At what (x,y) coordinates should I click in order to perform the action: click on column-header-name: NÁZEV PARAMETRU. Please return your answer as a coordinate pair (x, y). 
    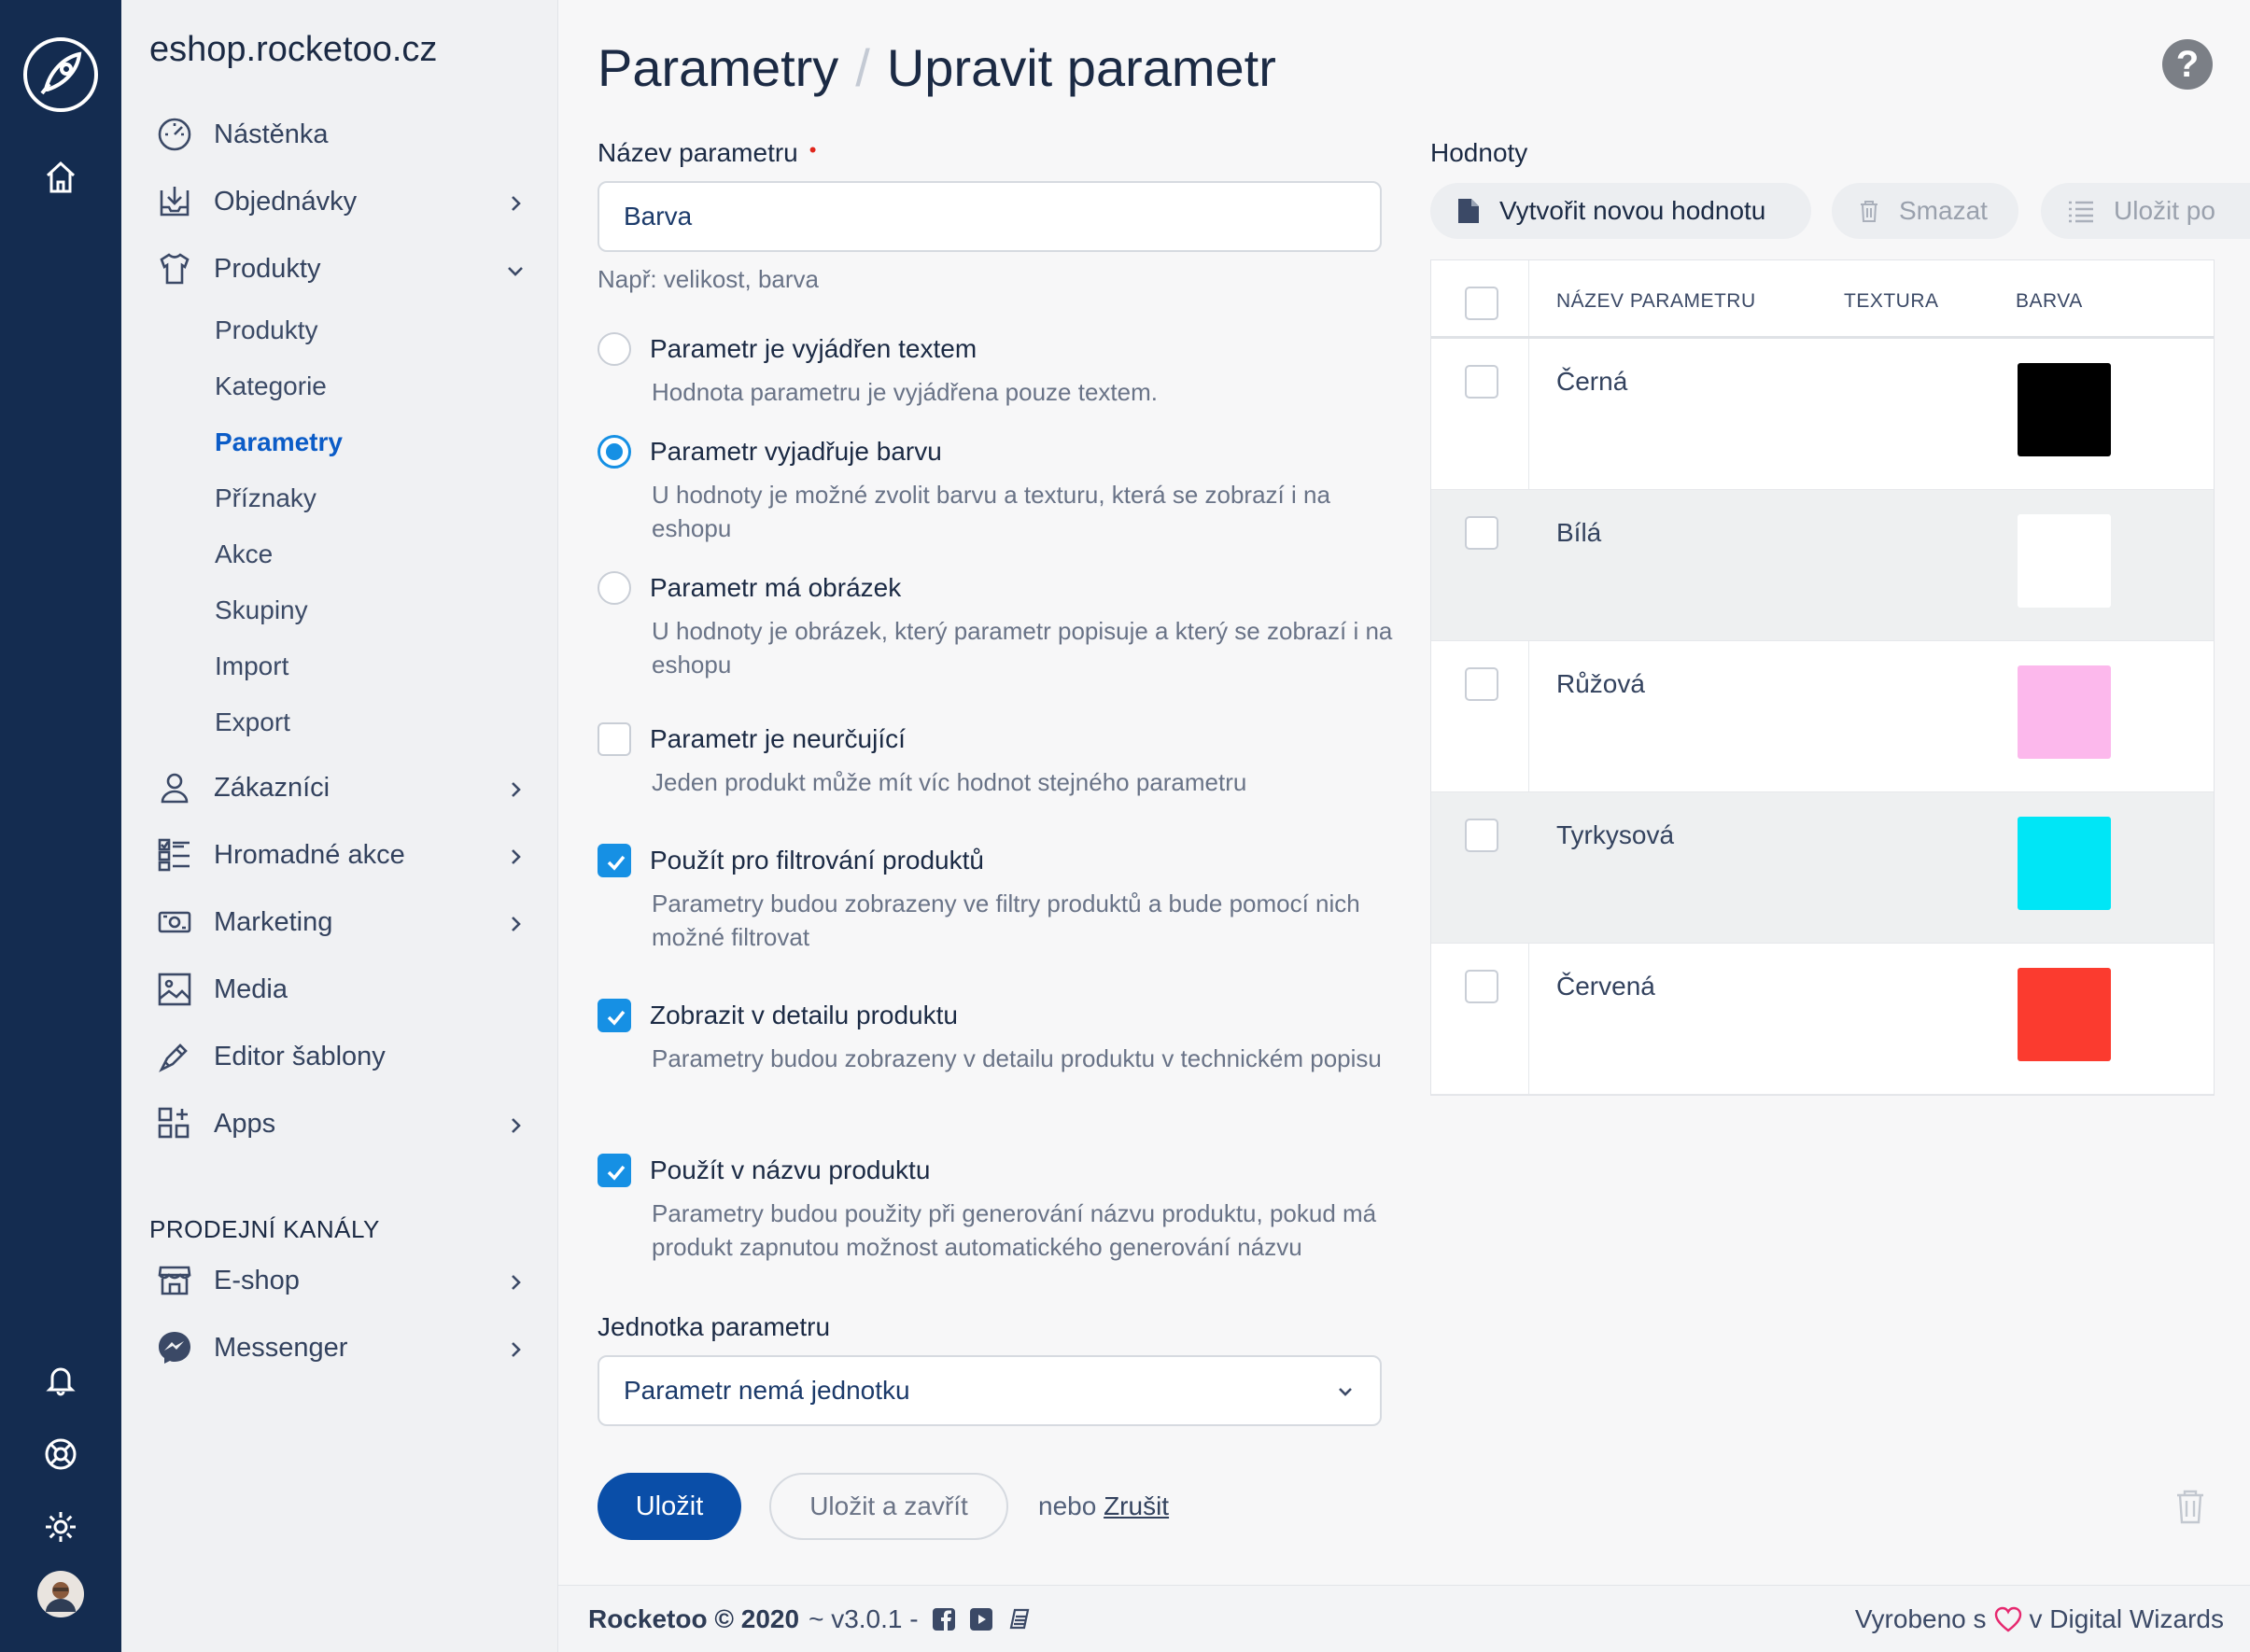
    Looking at the image, I should click on (1656, 301).